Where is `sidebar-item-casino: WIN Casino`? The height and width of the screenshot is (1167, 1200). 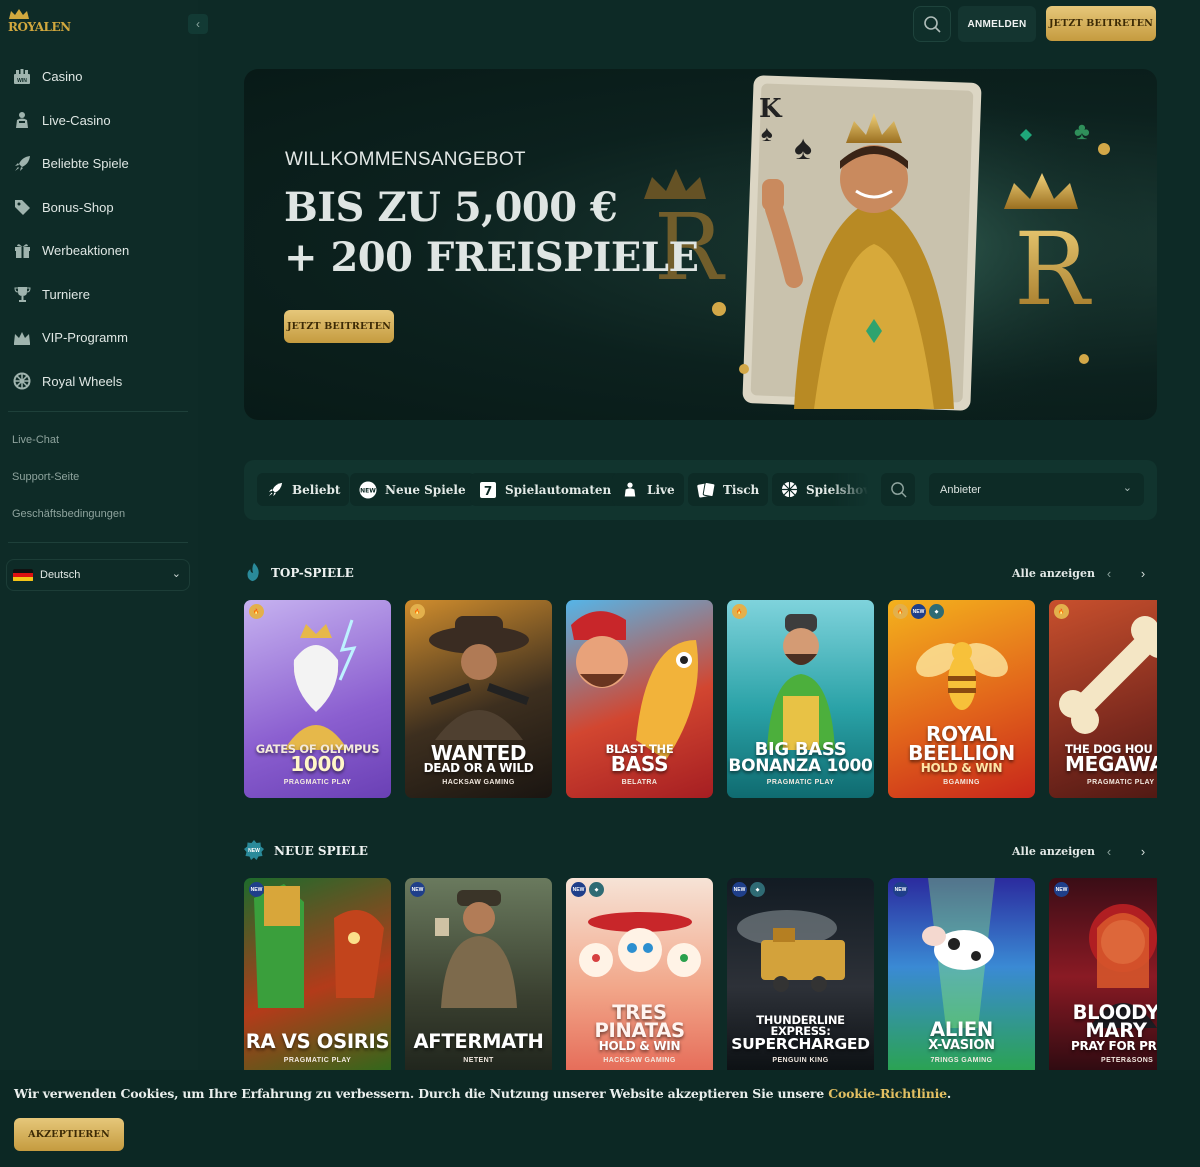
sidebar-item-casino: WIN Casino is located at coordinates (99, 77).